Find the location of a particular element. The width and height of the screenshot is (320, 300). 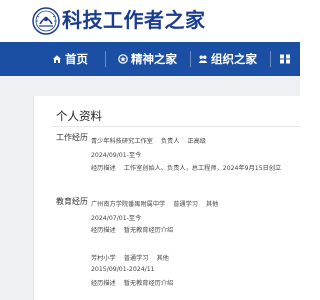

nav-item-home: 首页 is located at coordinates (70, 59).